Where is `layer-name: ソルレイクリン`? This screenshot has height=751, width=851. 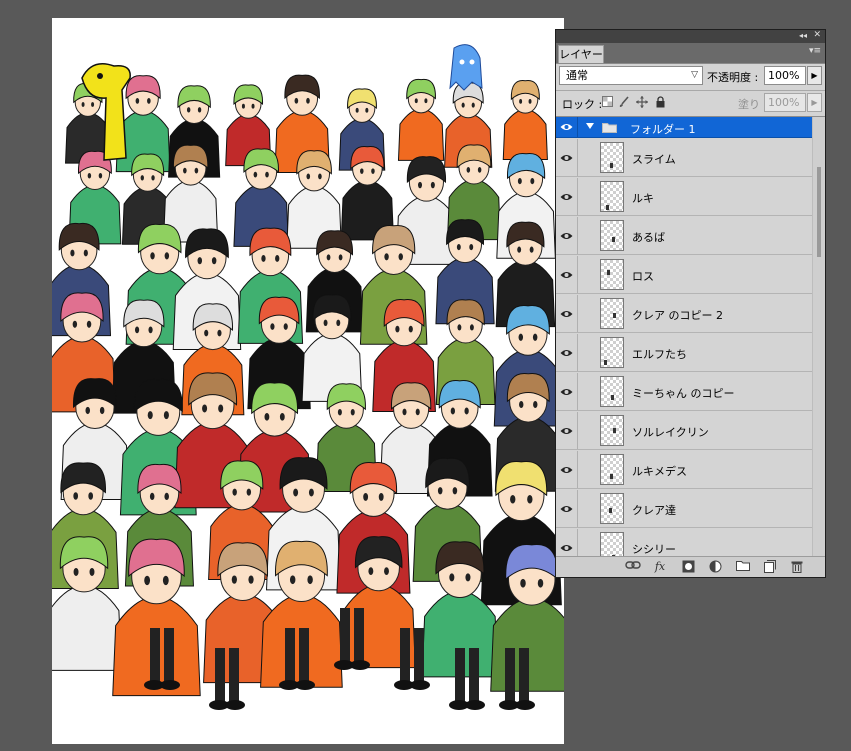 layer-name: ソルレイクリン is located at coordinates (670, 432).